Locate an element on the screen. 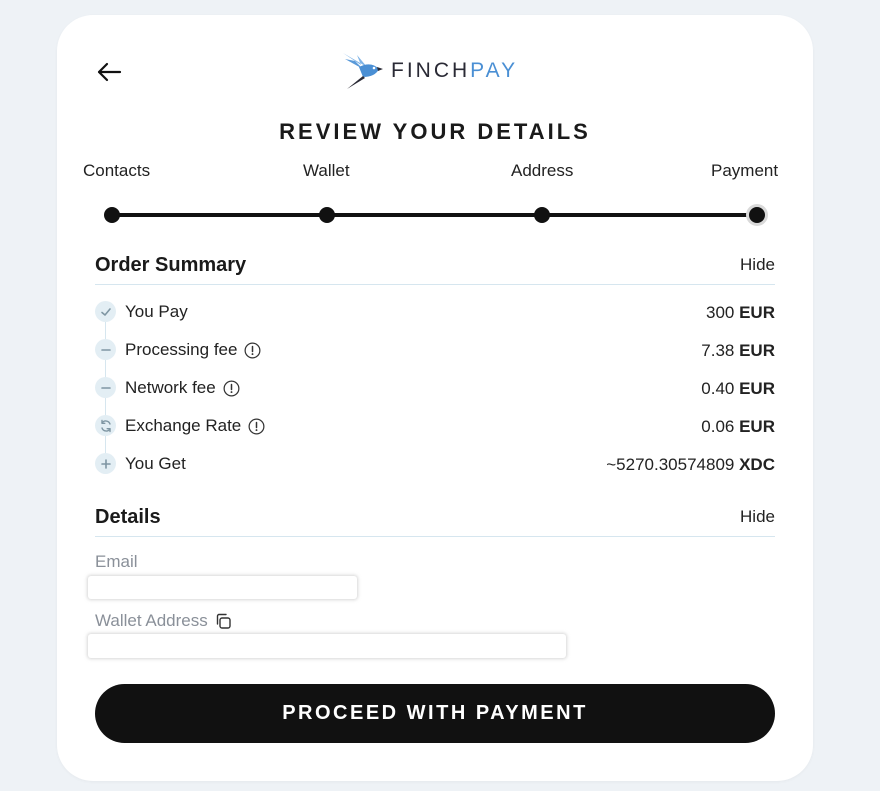  order-summary-hide-toggle: Hide is located at coordinates (757, 265).